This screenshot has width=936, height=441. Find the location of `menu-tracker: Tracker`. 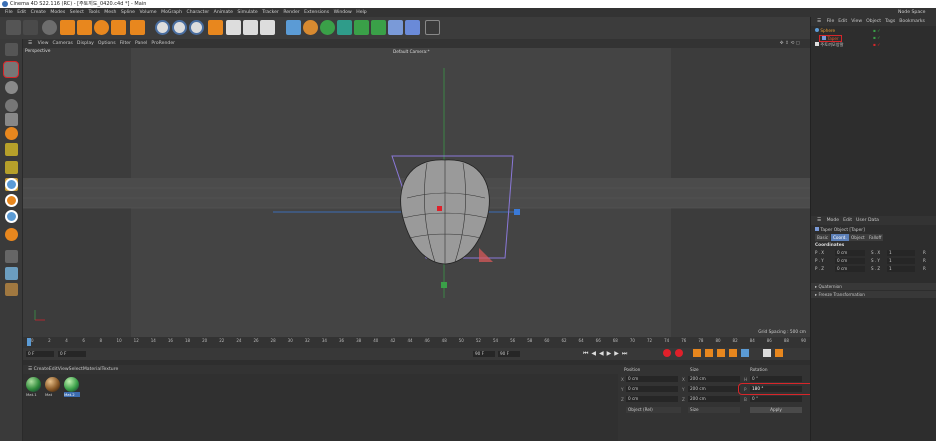

menu-tracker: Tracker is located at coordinates (270, 12).